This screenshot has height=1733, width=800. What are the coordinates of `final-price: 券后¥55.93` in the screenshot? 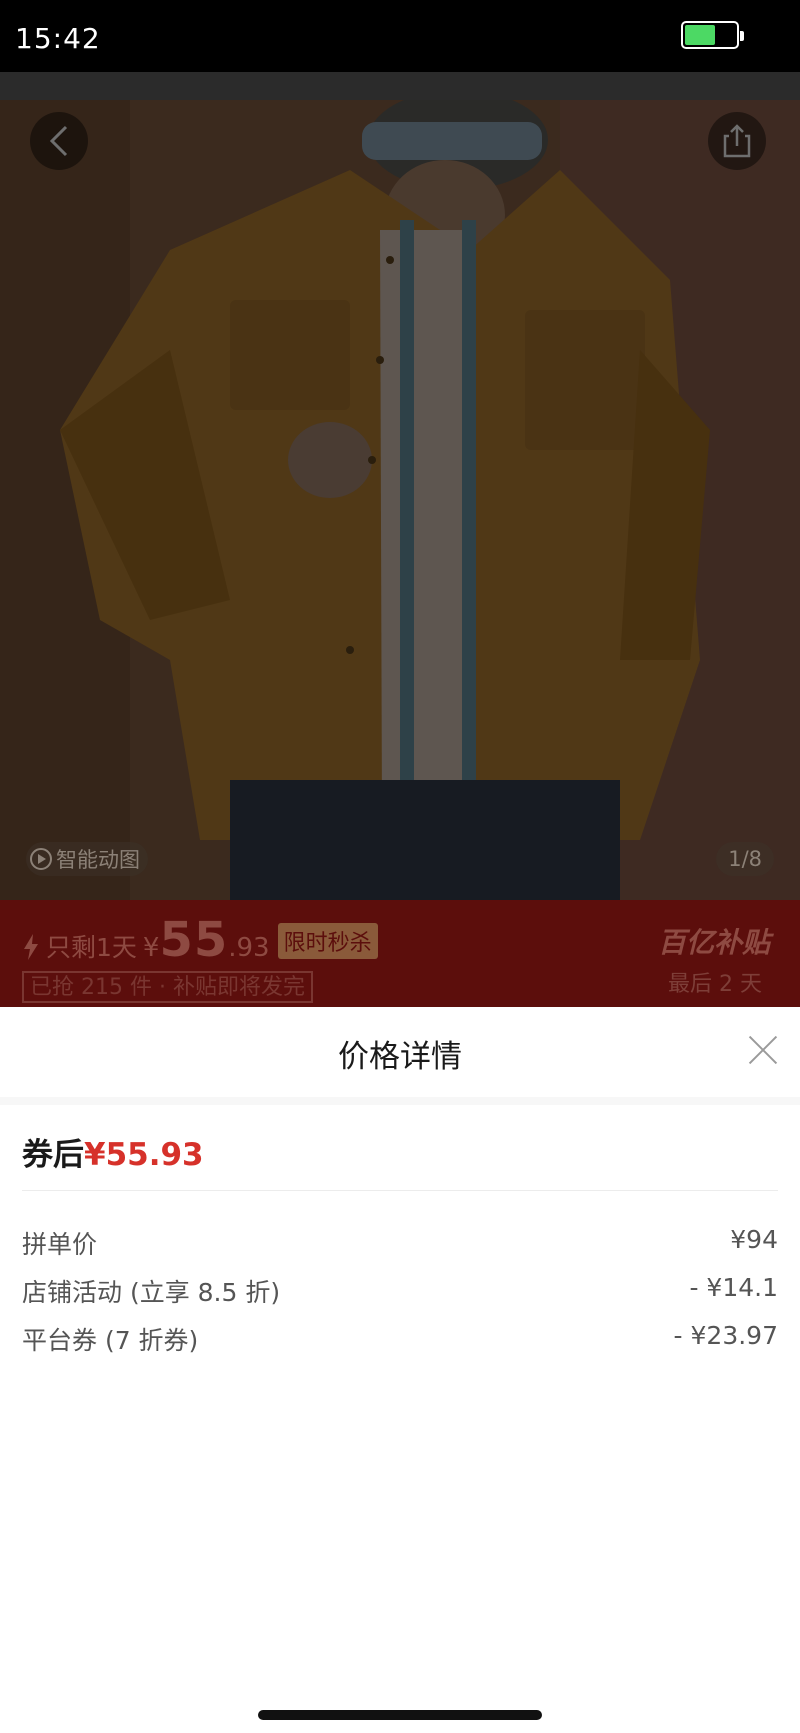 It's located at (113, 1151).